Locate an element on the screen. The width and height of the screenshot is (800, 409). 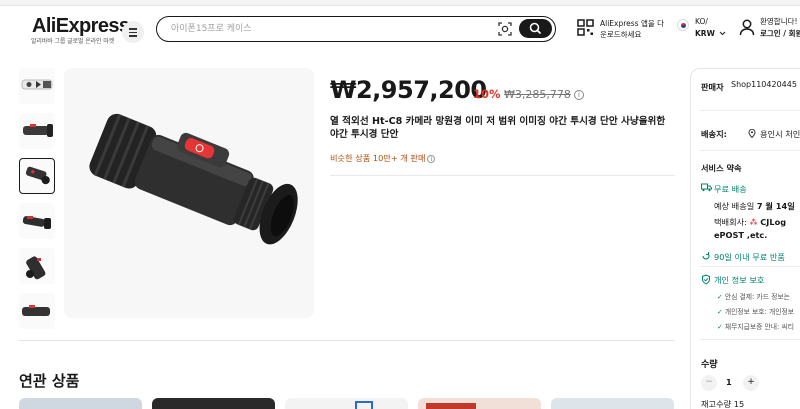
courier-label: 택배회사: is located at coordinates (730, 222).